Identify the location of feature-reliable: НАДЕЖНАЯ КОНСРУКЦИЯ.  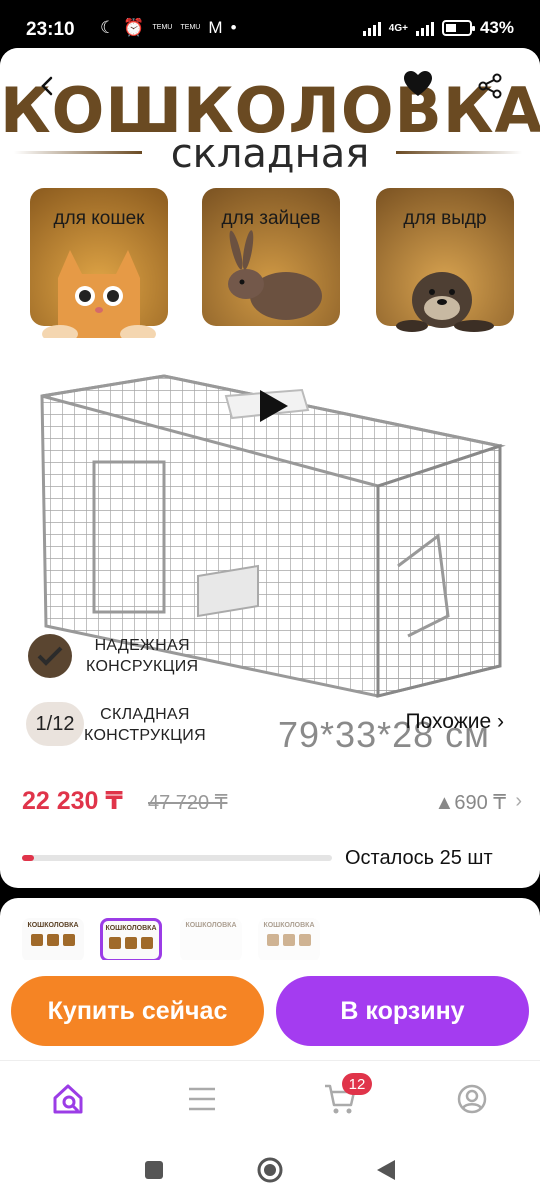
(113, 656).